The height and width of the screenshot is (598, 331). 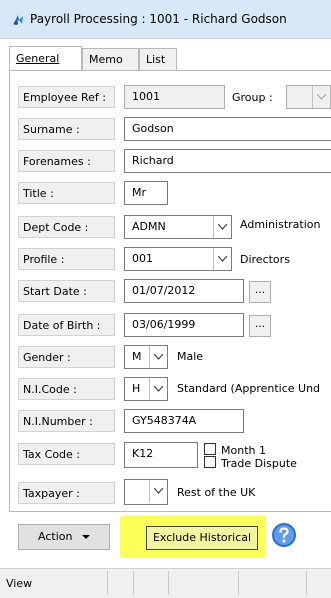 I want to click on ni-code-label: N.I.Code :, so click(x=66, y=389).